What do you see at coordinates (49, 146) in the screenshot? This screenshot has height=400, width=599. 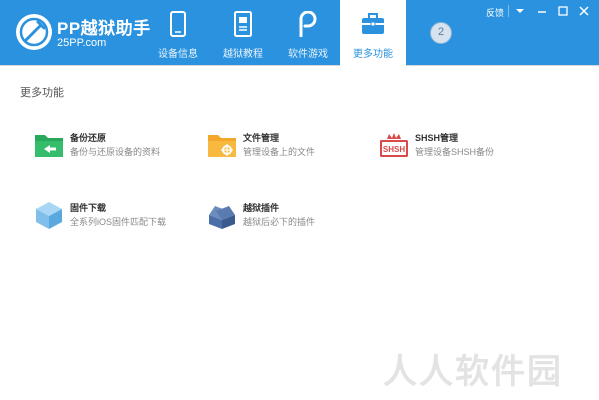 I see `backup-folder-icon` at bounding box center [49, 146].